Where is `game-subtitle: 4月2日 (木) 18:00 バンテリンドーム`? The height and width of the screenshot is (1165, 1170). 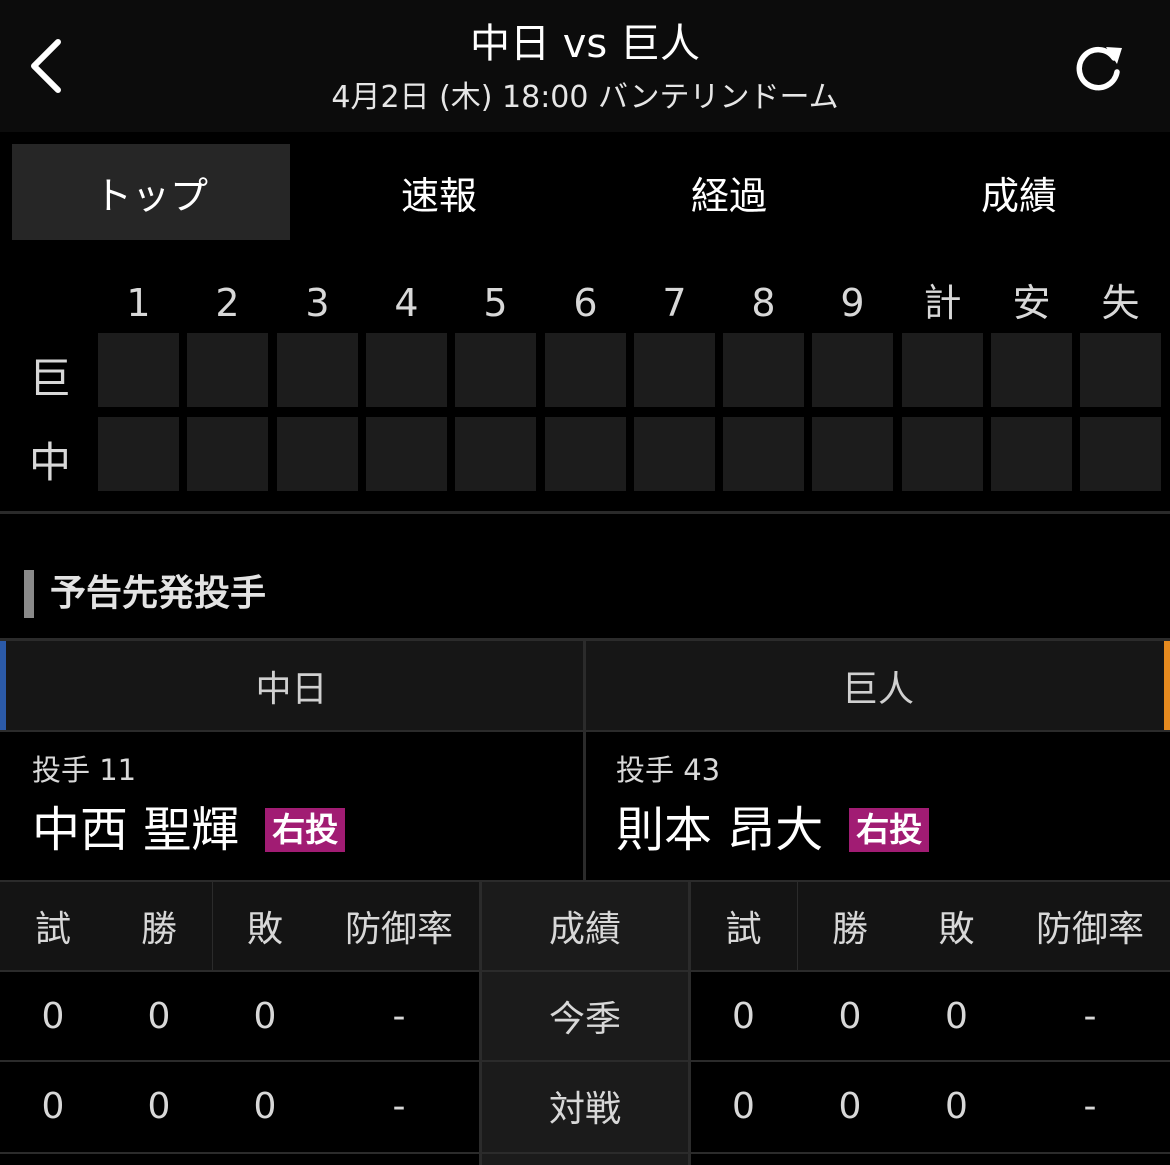 game-subtitle: 4月2日 (木) 18:00 バンテリンドーム is located at coordinates (585, 97).